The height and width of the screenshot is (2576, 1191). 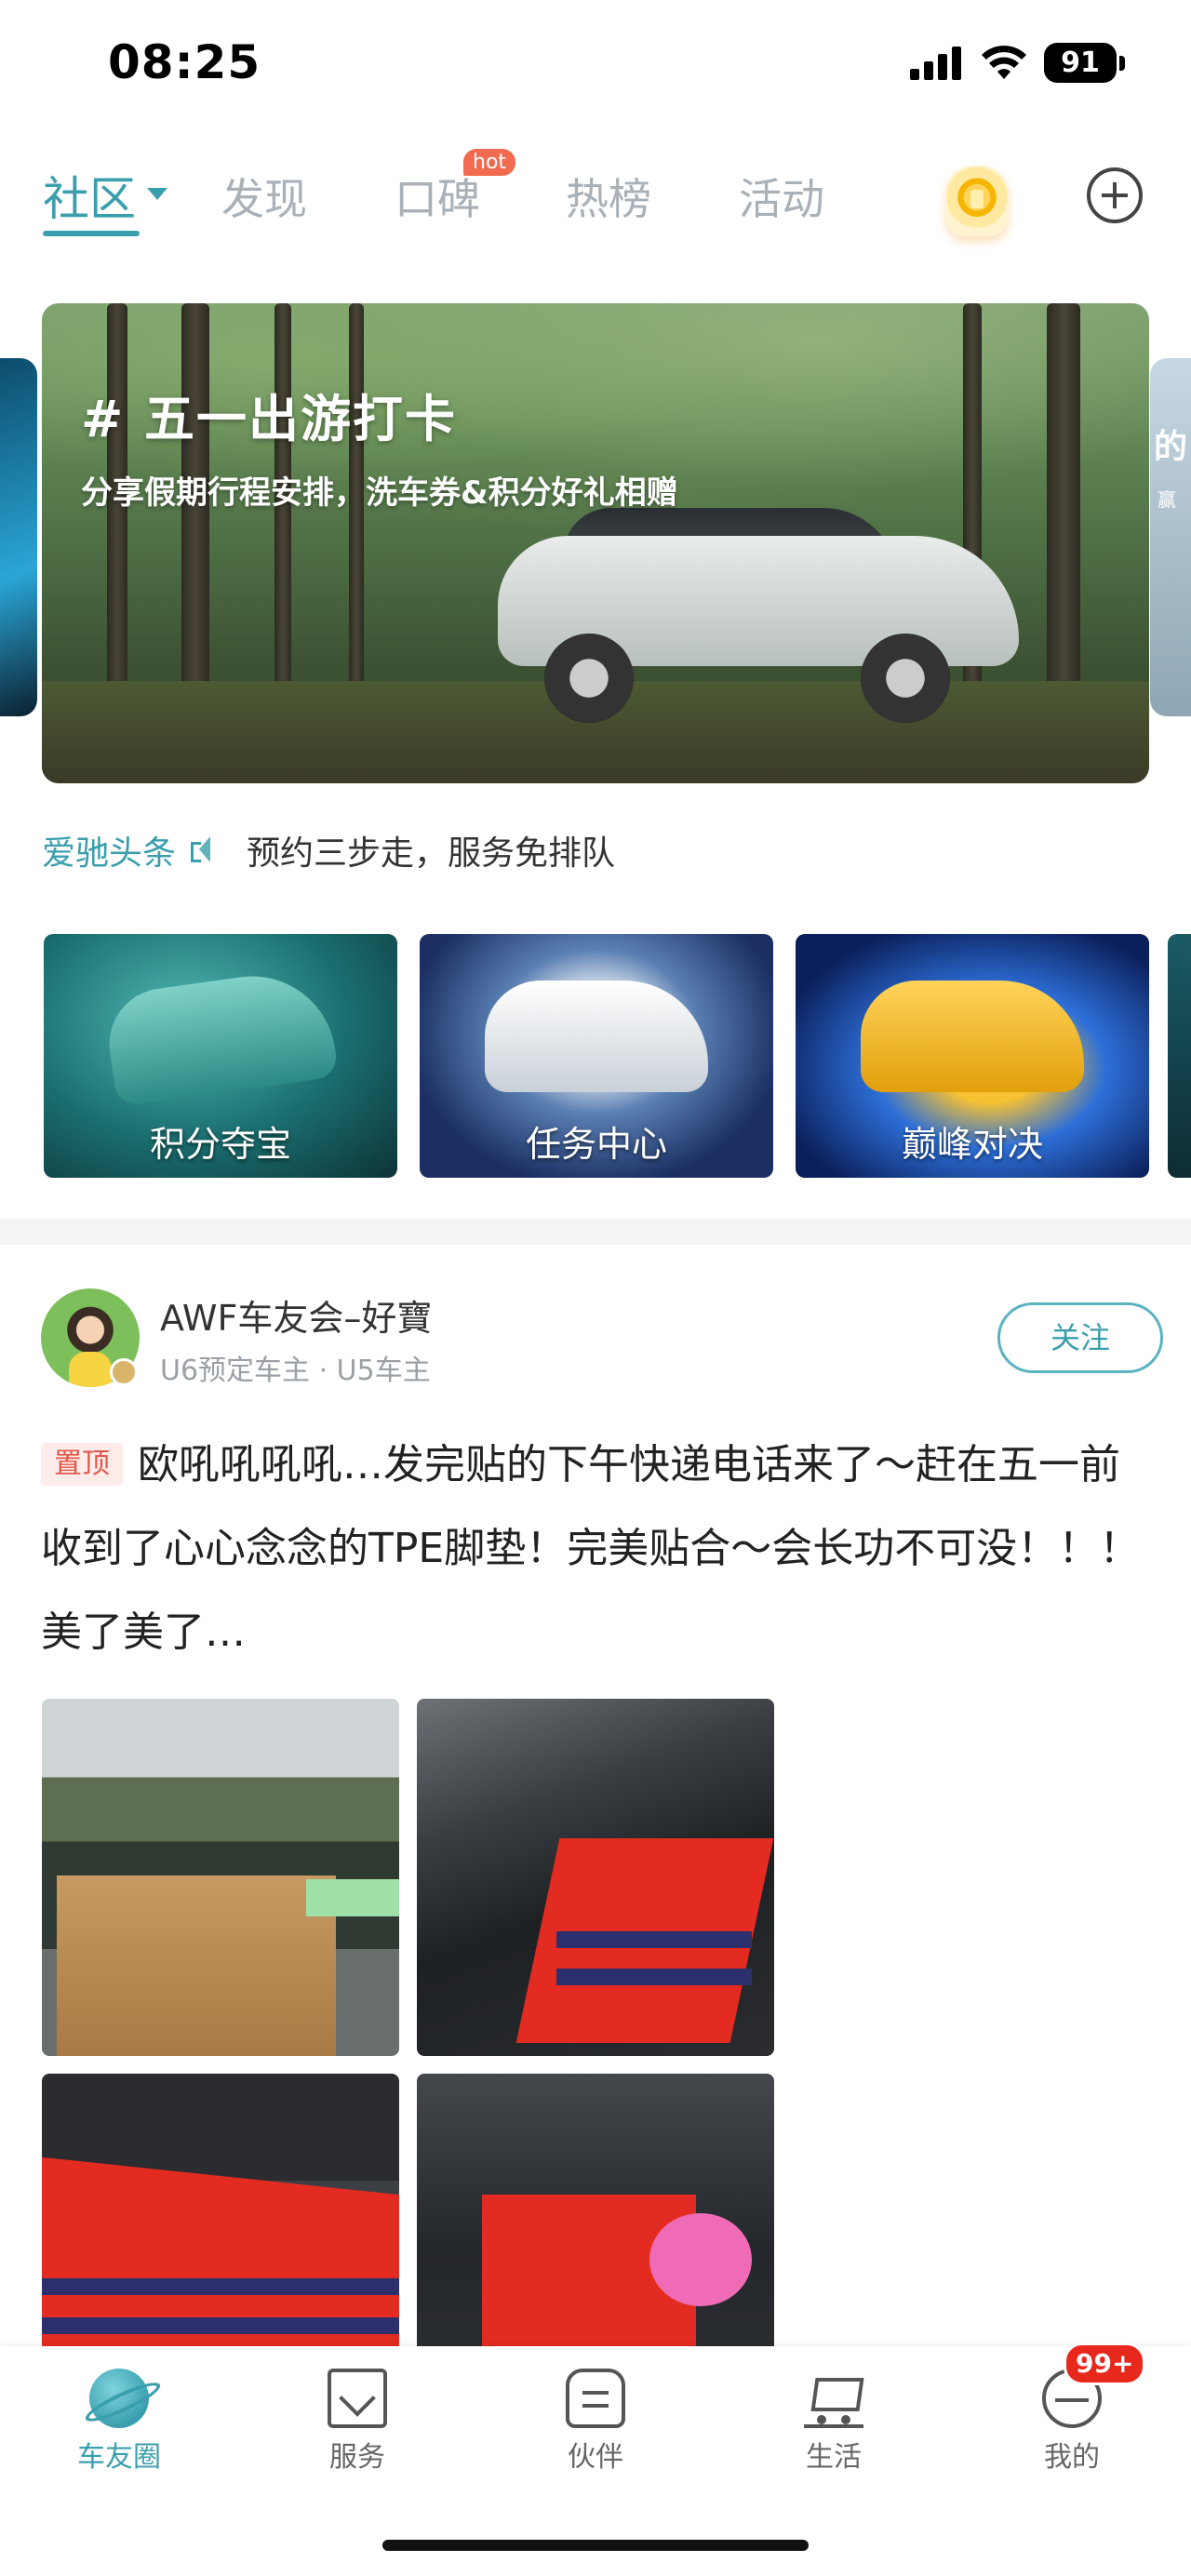 What do you see at coordinates (595, 65) in the screenshot?
I see `status-bar: 08:25 91` at bounding box center [595, 65].